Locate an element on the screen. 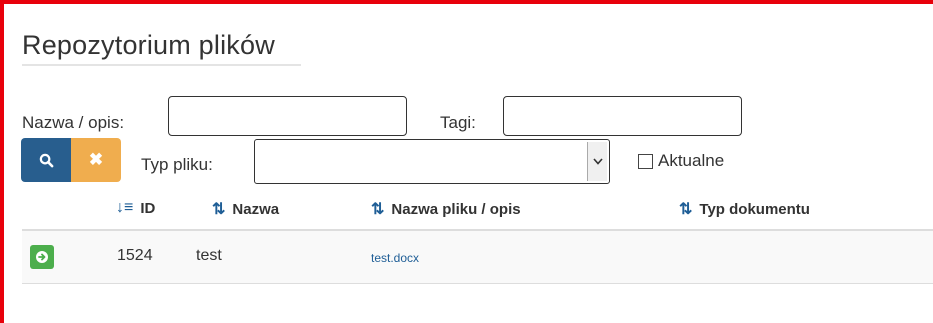  column-label-id: ID is located at coordinates (148, 208).